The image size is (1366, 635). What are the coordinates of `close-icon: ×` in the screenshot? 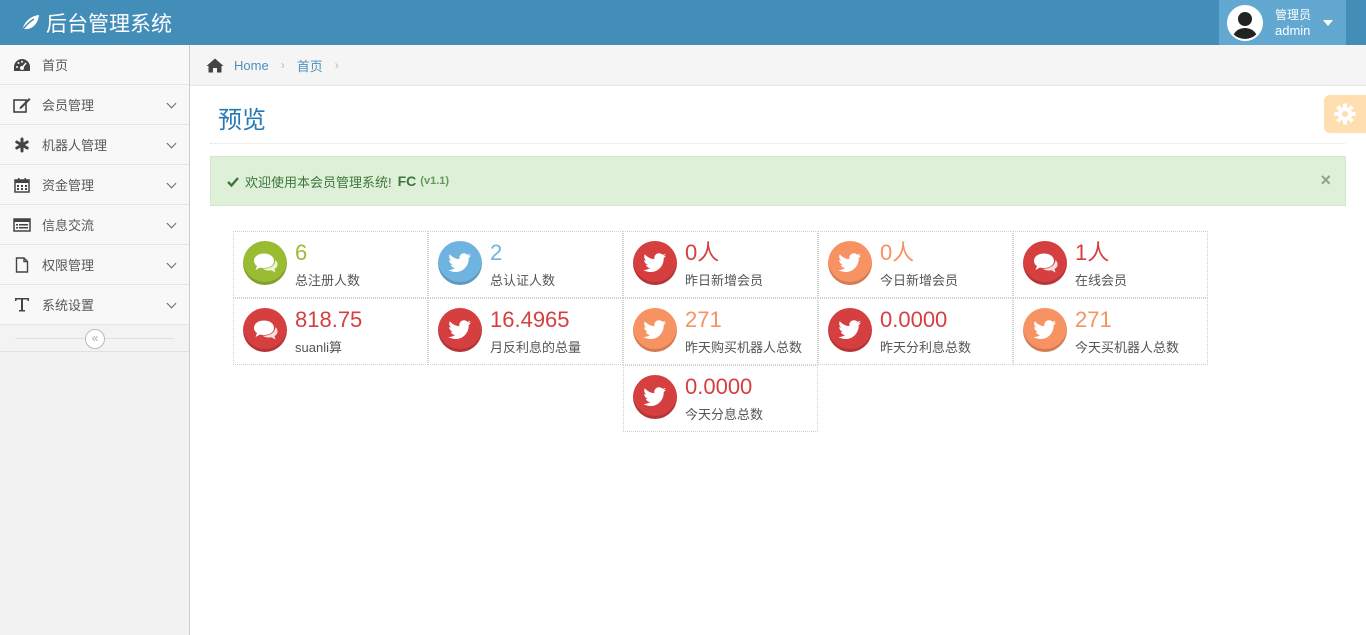 It's located at (1325, 180).